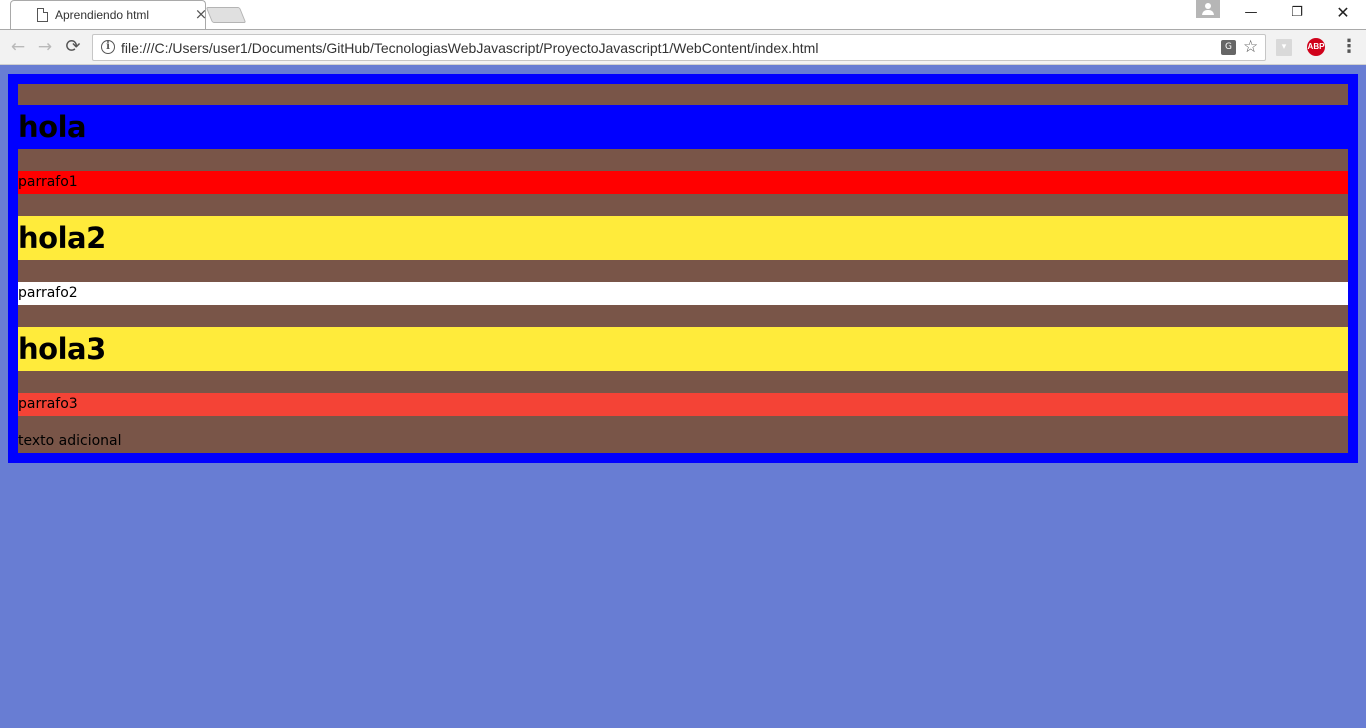 The image size is (1366, 728). Describe the element at coordinates (1349, 47) in the screenshot. I see `kebab-menu-icon: ⋮` at that location.